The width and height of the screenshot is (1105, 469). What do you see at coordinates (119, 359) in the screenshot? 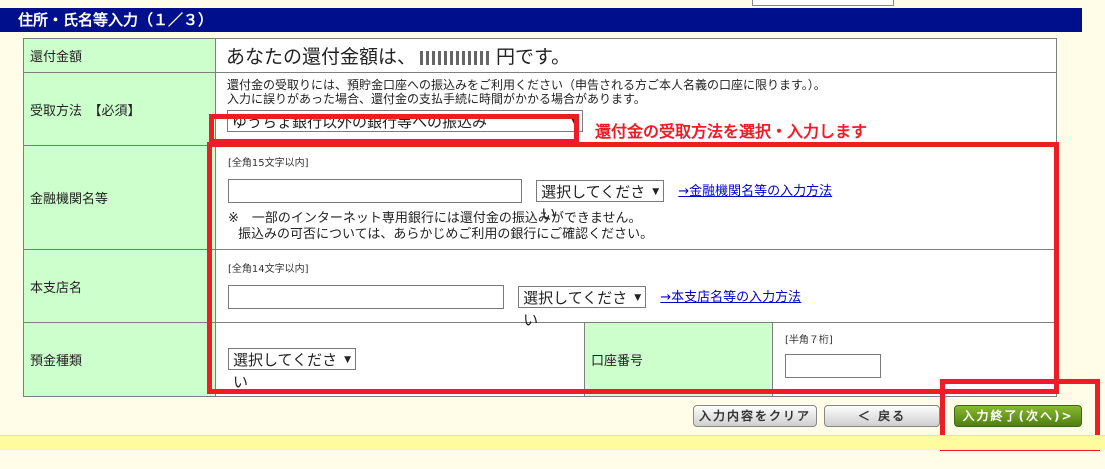
I see `deposit-type-label: 預金種類` at bounding box center [119, 359].